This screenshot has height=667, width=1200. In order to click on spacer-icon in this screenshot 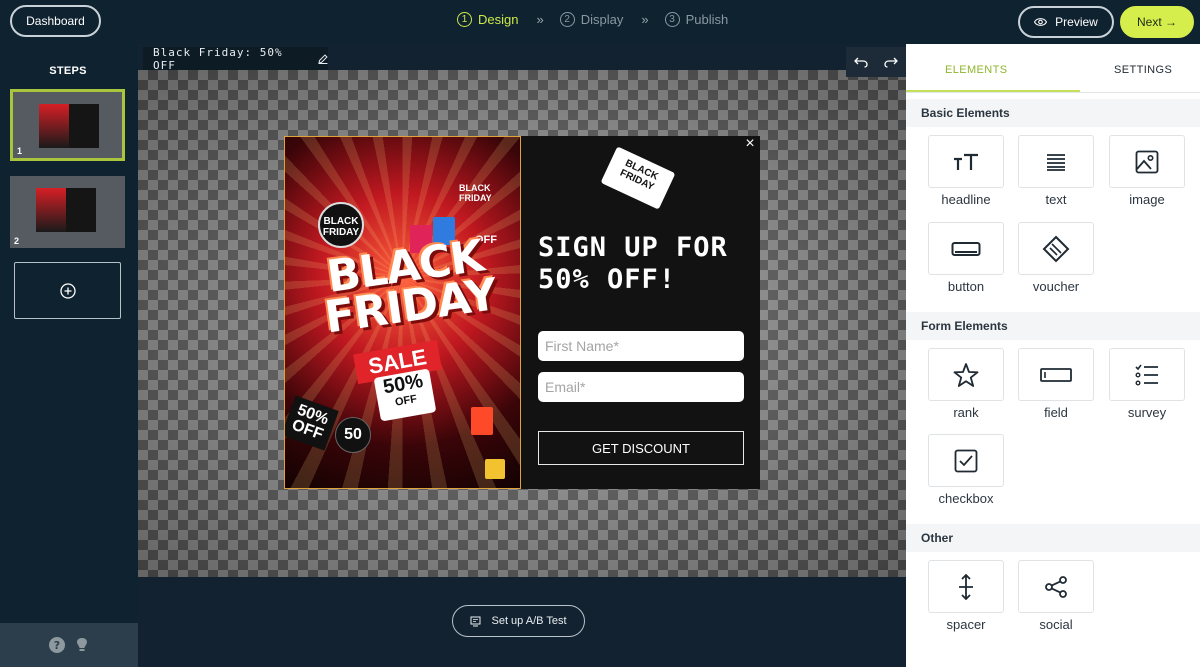, I will do `click(966, 586)`.